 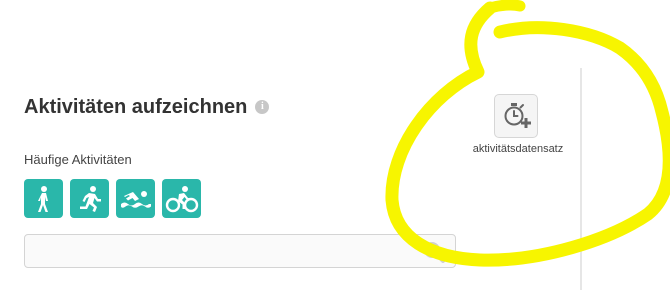 I want to click on frequent-activities-list, so click(x=112, y=198).